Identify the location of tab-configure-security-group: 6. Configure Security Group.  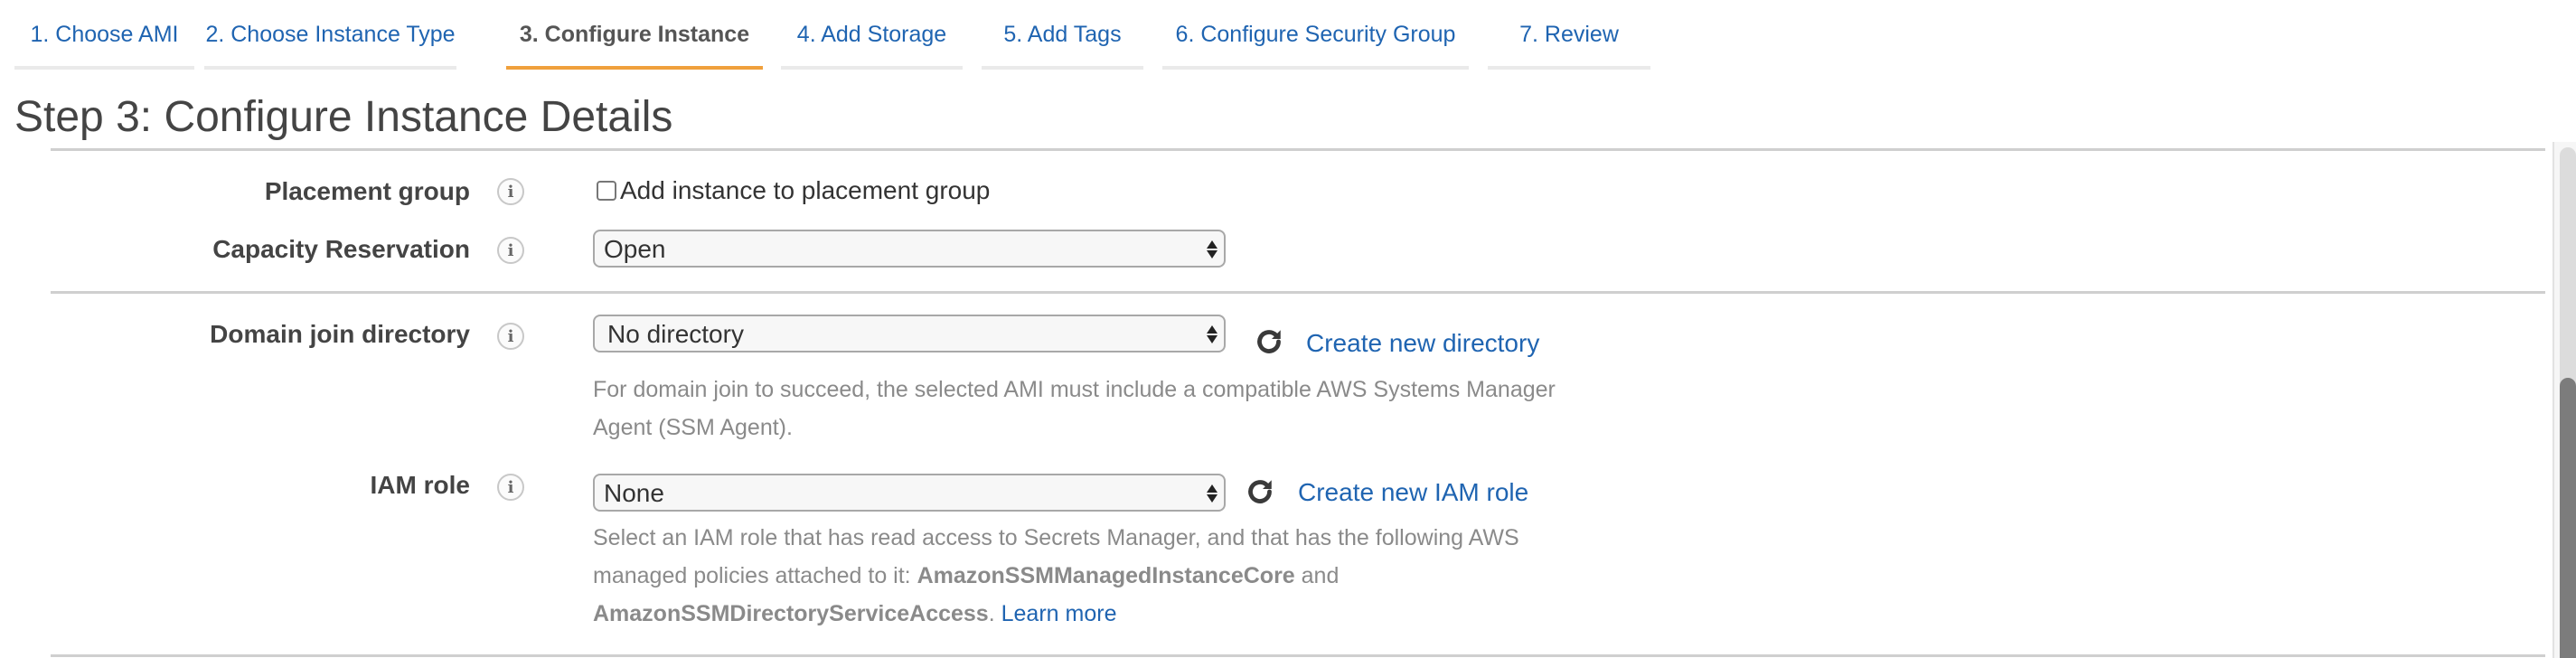
(1315, 35).